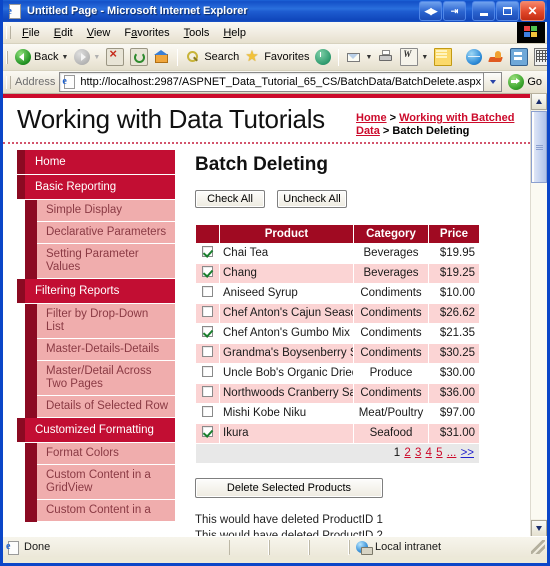 The width and height of the screenshot is (550, 566). What do you see at coordinates (418, 453) in the screenshot?
I see `pager-page-3: 3` at bounding box center [418, 453].